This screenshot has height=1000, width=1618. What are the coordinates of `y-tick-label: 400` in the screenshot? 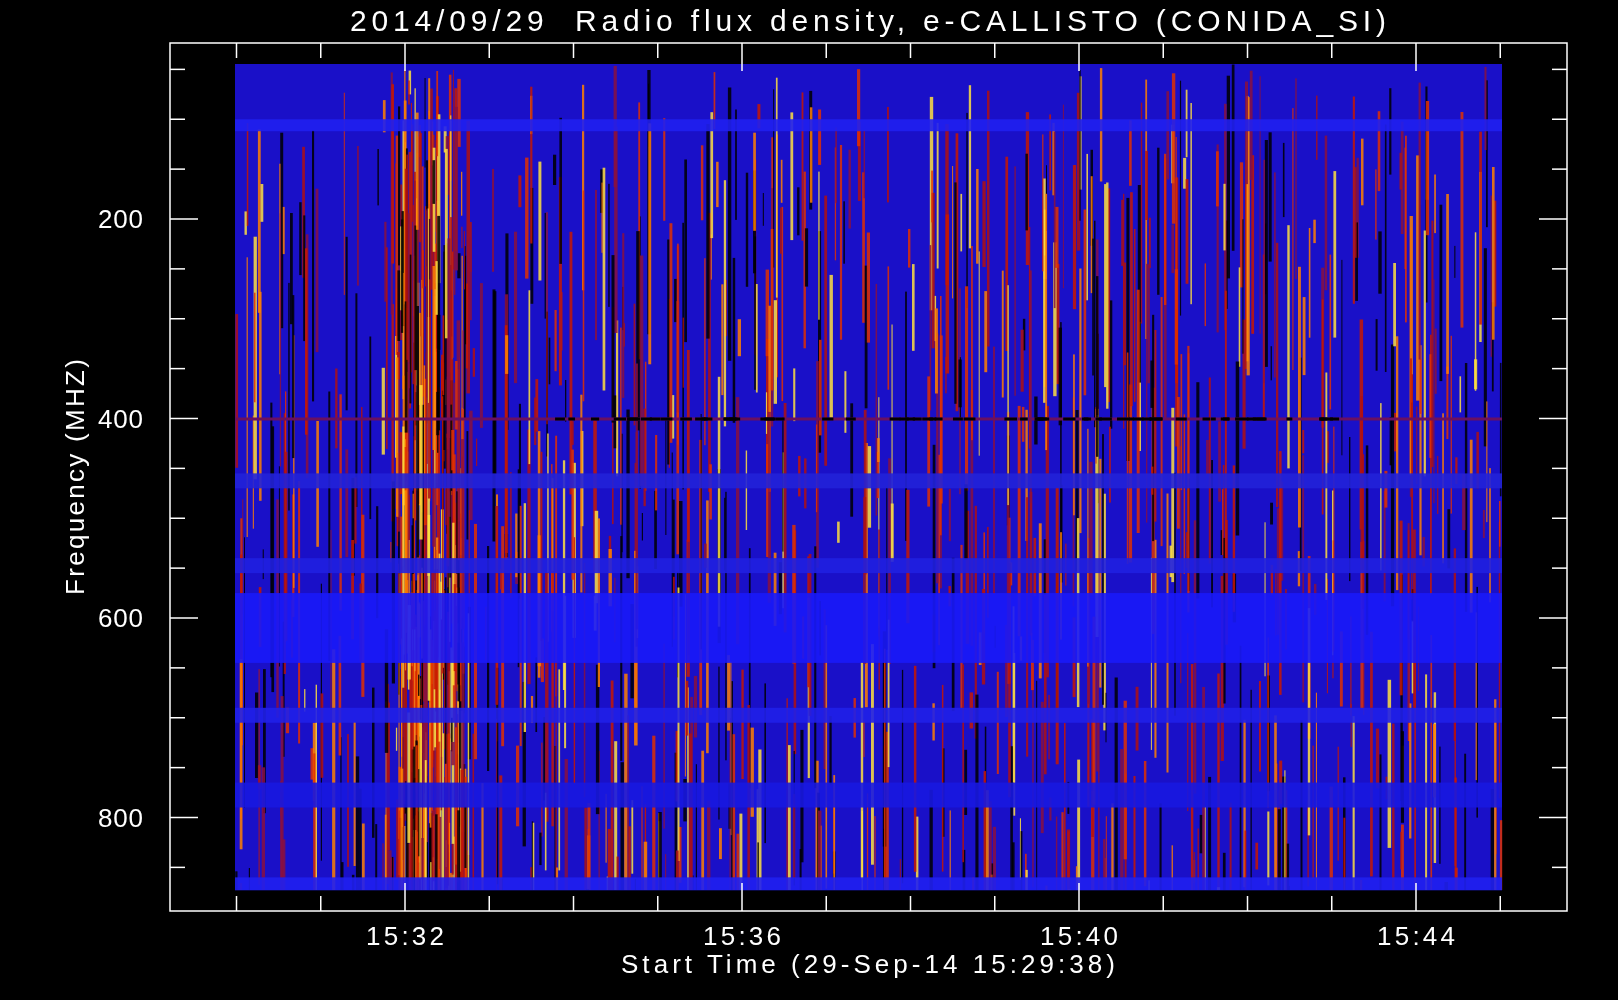 It's located at (120, 418).